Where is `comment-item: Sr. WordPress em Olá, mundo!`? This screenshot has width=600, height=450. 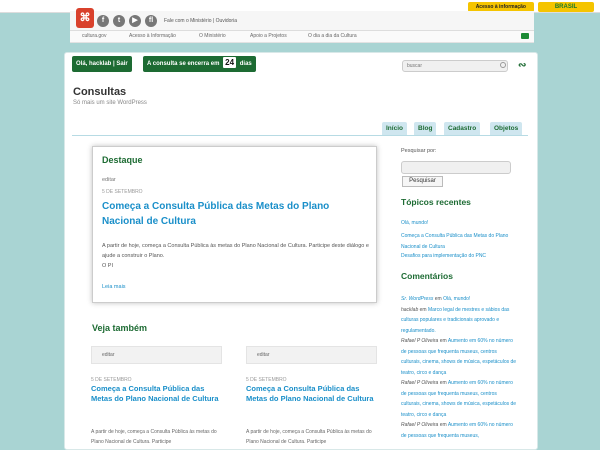 comment-item: Sr. WordPress em Olá, mundo! is located at coordinates (436, 299).